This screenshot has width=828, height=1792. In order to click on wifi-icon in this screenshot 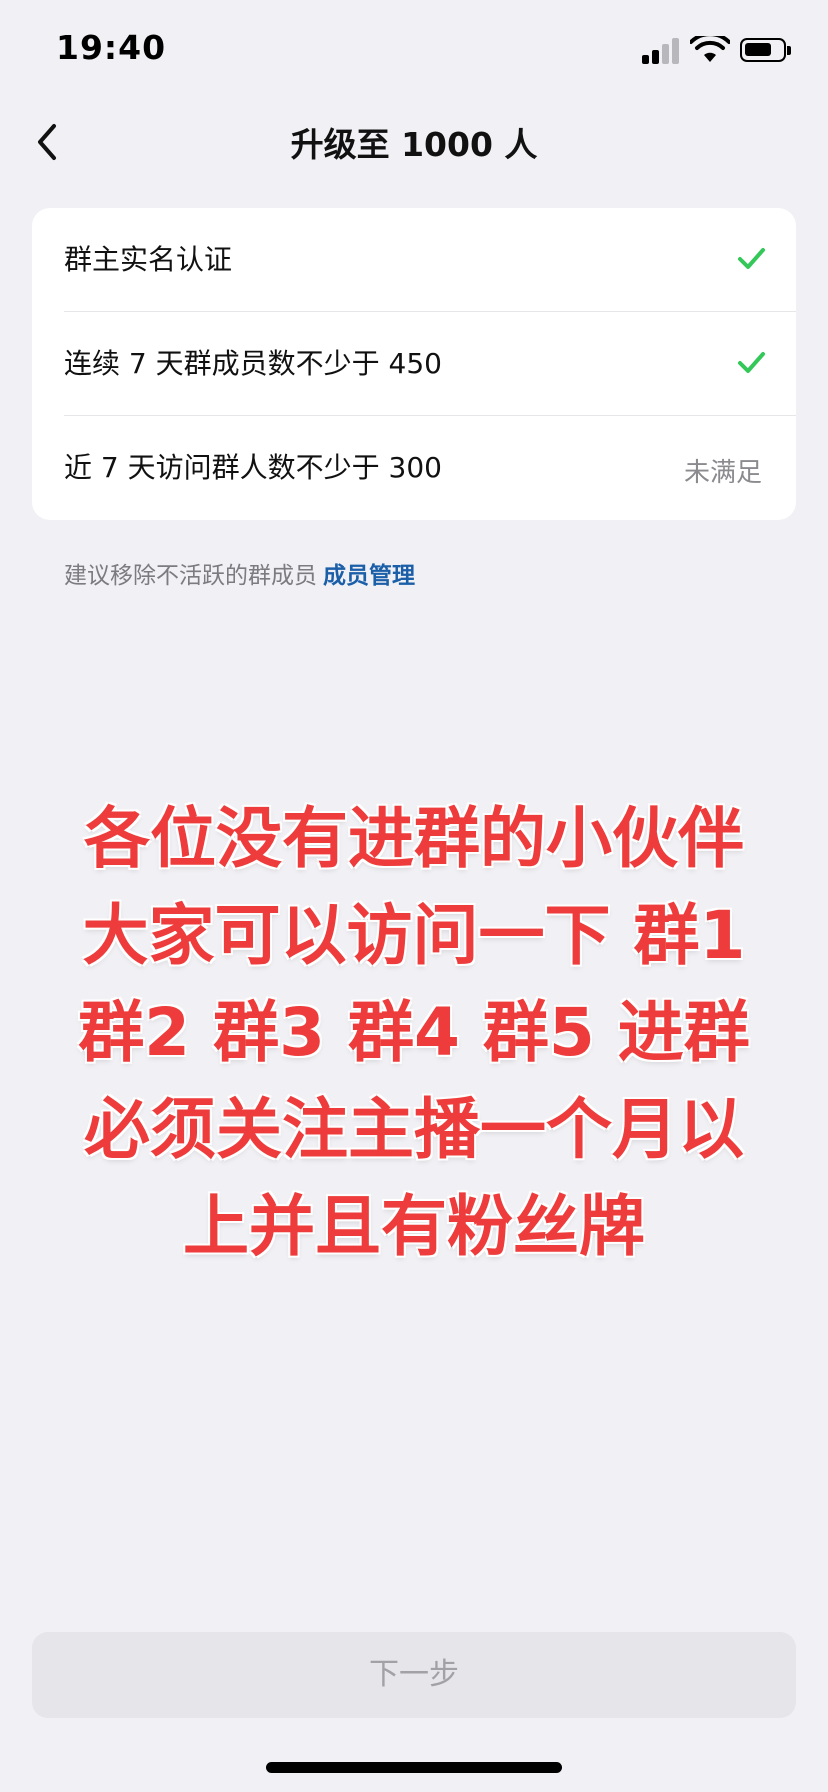, I will do `click(710, 49)`.